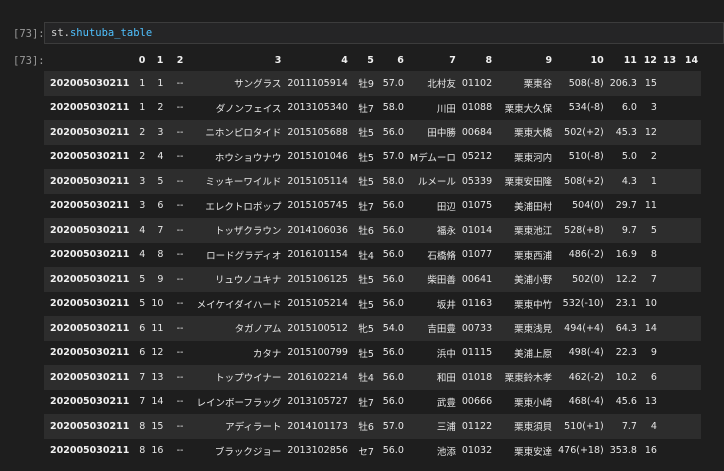 The width and height of the screenshot is (724, 471). Describe the element at coordinates (525, 303) in the screenshot. I see `table-cell: 栗東中竹` at that location.